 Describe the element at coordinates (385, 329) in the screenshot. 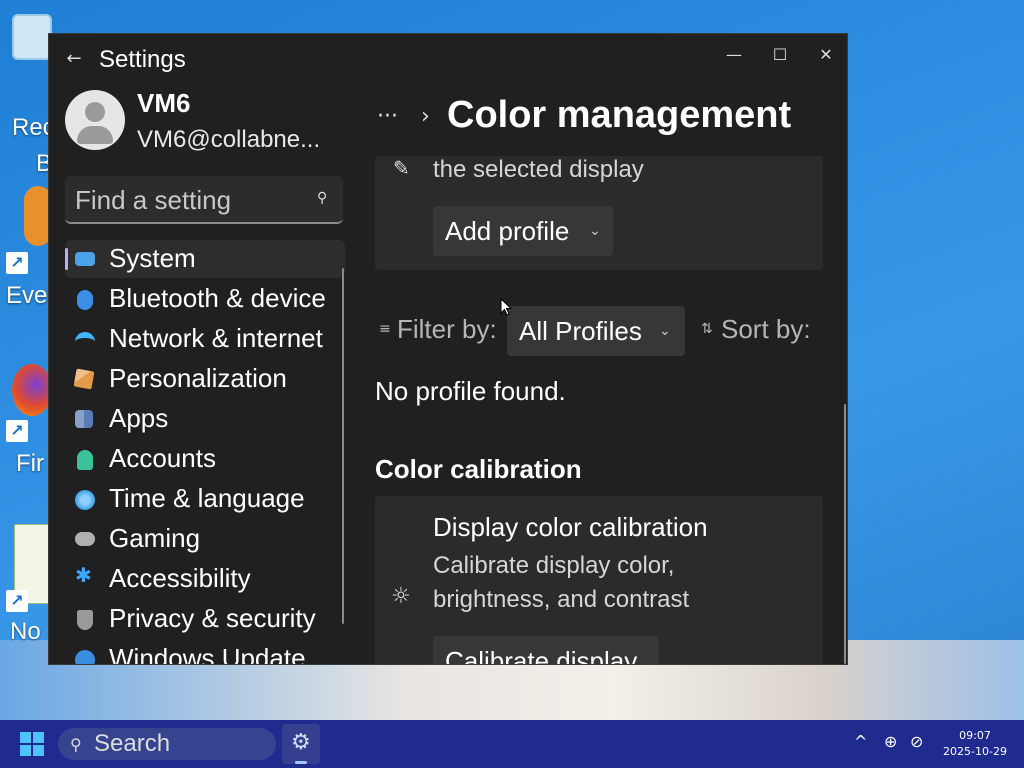

I see `filter-icon: ≡` at that location.